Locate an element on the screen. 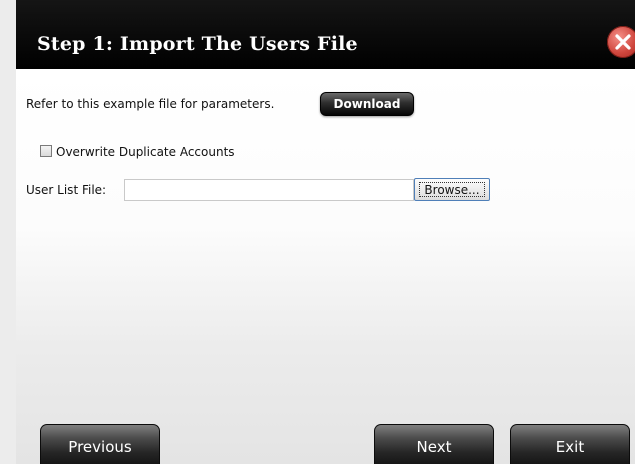 The height and width of the screenshot is (469, 635). next-button: Next is located at coordinates (434, 444).